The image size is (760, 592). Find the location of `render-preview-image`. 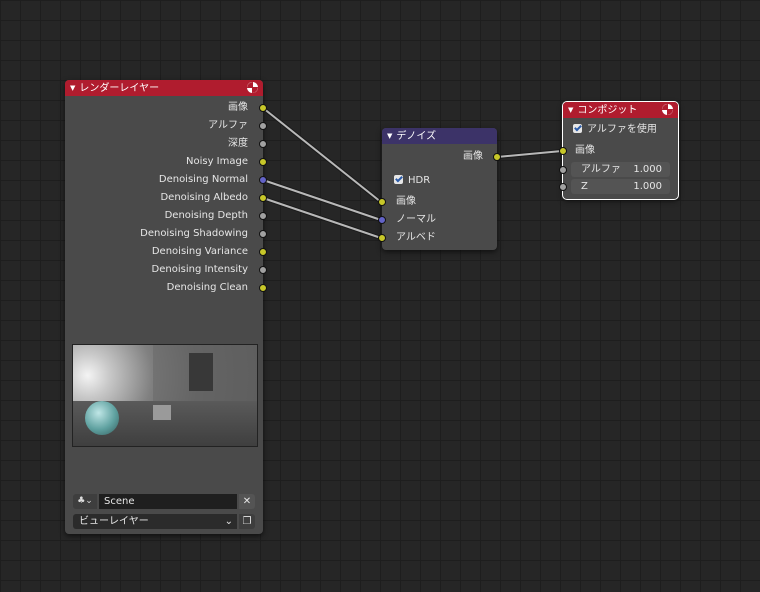

render-preview-image is located at coordinates (165, 395).